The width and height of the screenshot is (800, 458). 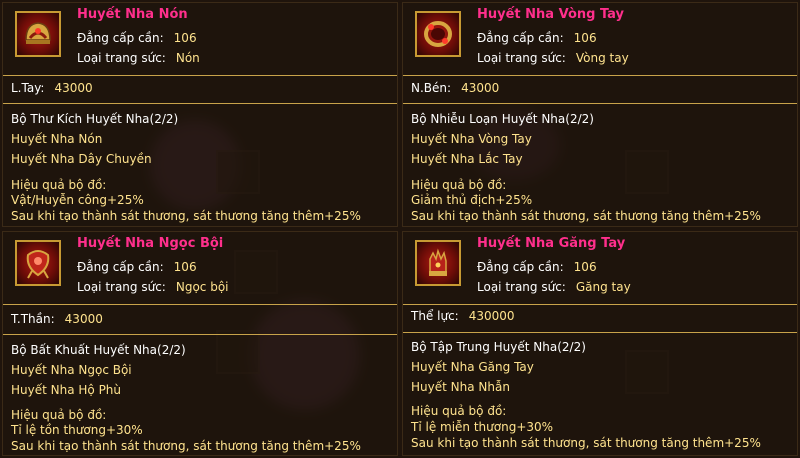 I want to click on stat-line: L.Tay: 43000, so click(x=52, y=88).